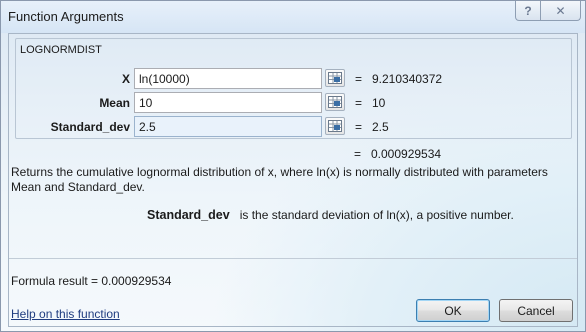 Image resolution: width=586 pixels, height=332 pixels. I want to click on function-result-equals: =, so click(358, 154).